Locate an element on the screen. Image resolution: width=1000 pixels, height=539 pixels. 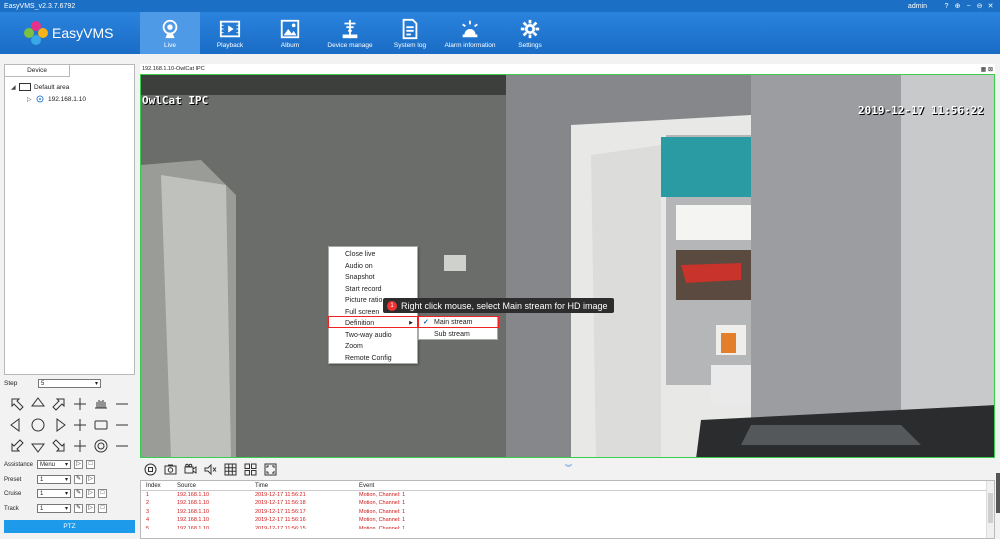
arrow-down-left-icon is located at coordinates (17, 444).